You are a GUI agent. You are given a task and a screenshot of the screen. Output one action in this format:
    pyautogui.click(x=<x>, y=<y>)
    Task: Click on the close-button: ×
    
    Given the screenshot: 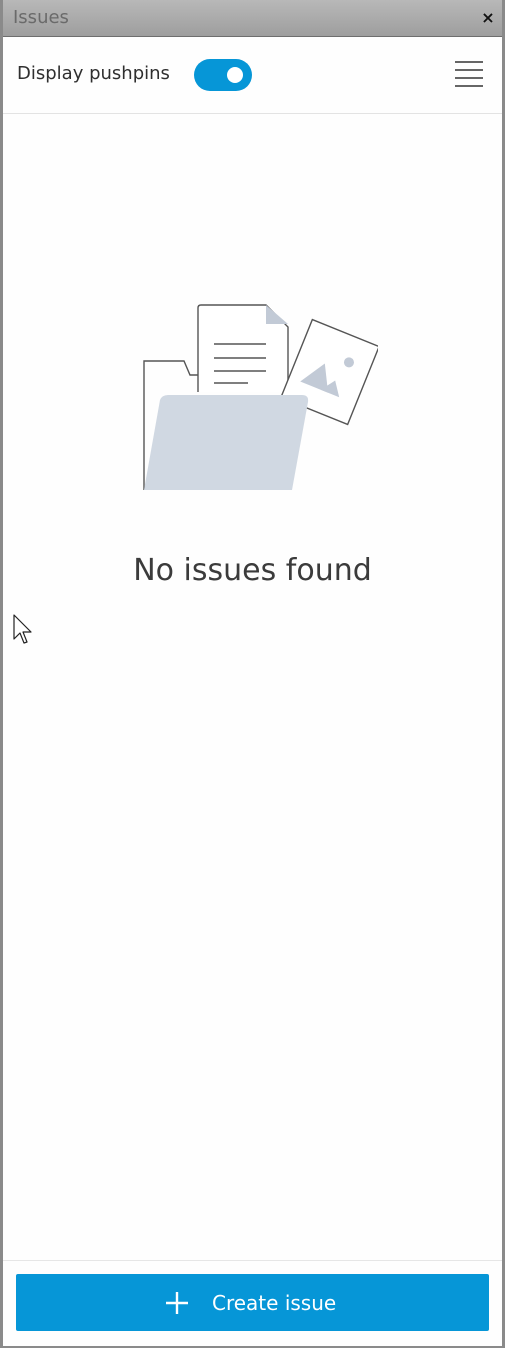 What is the action you would take?
    pyautogui.click(x=488, y=18)
    